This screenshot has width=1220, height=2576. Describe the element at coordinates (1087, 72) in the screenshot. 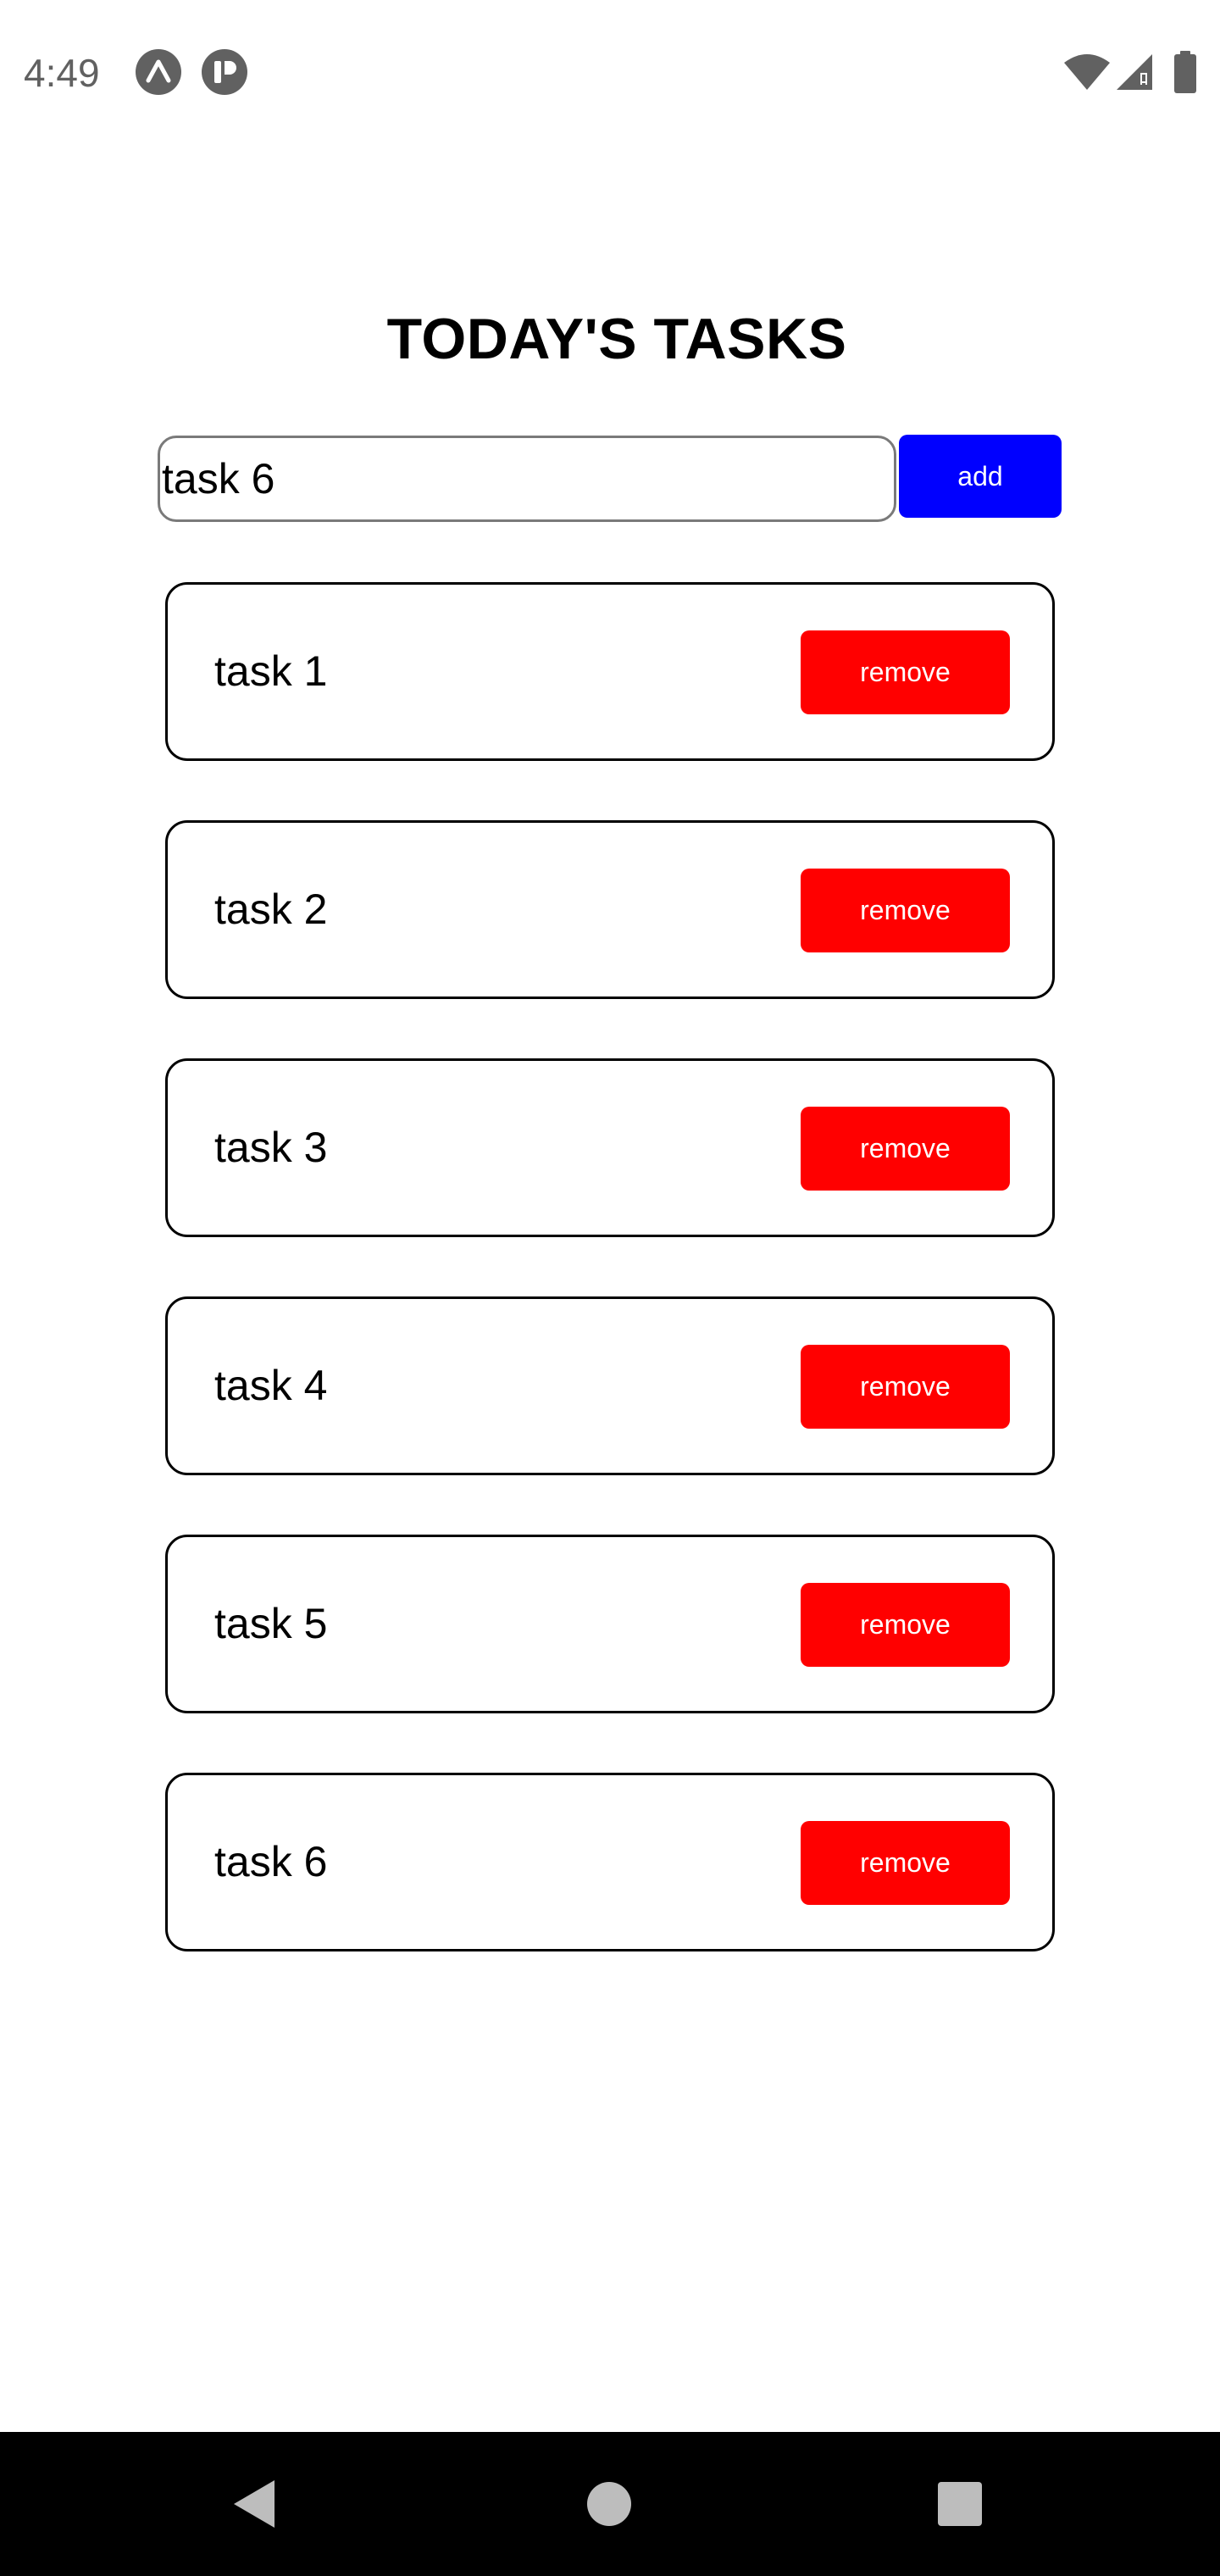

I see `wifi-icon` at that location.